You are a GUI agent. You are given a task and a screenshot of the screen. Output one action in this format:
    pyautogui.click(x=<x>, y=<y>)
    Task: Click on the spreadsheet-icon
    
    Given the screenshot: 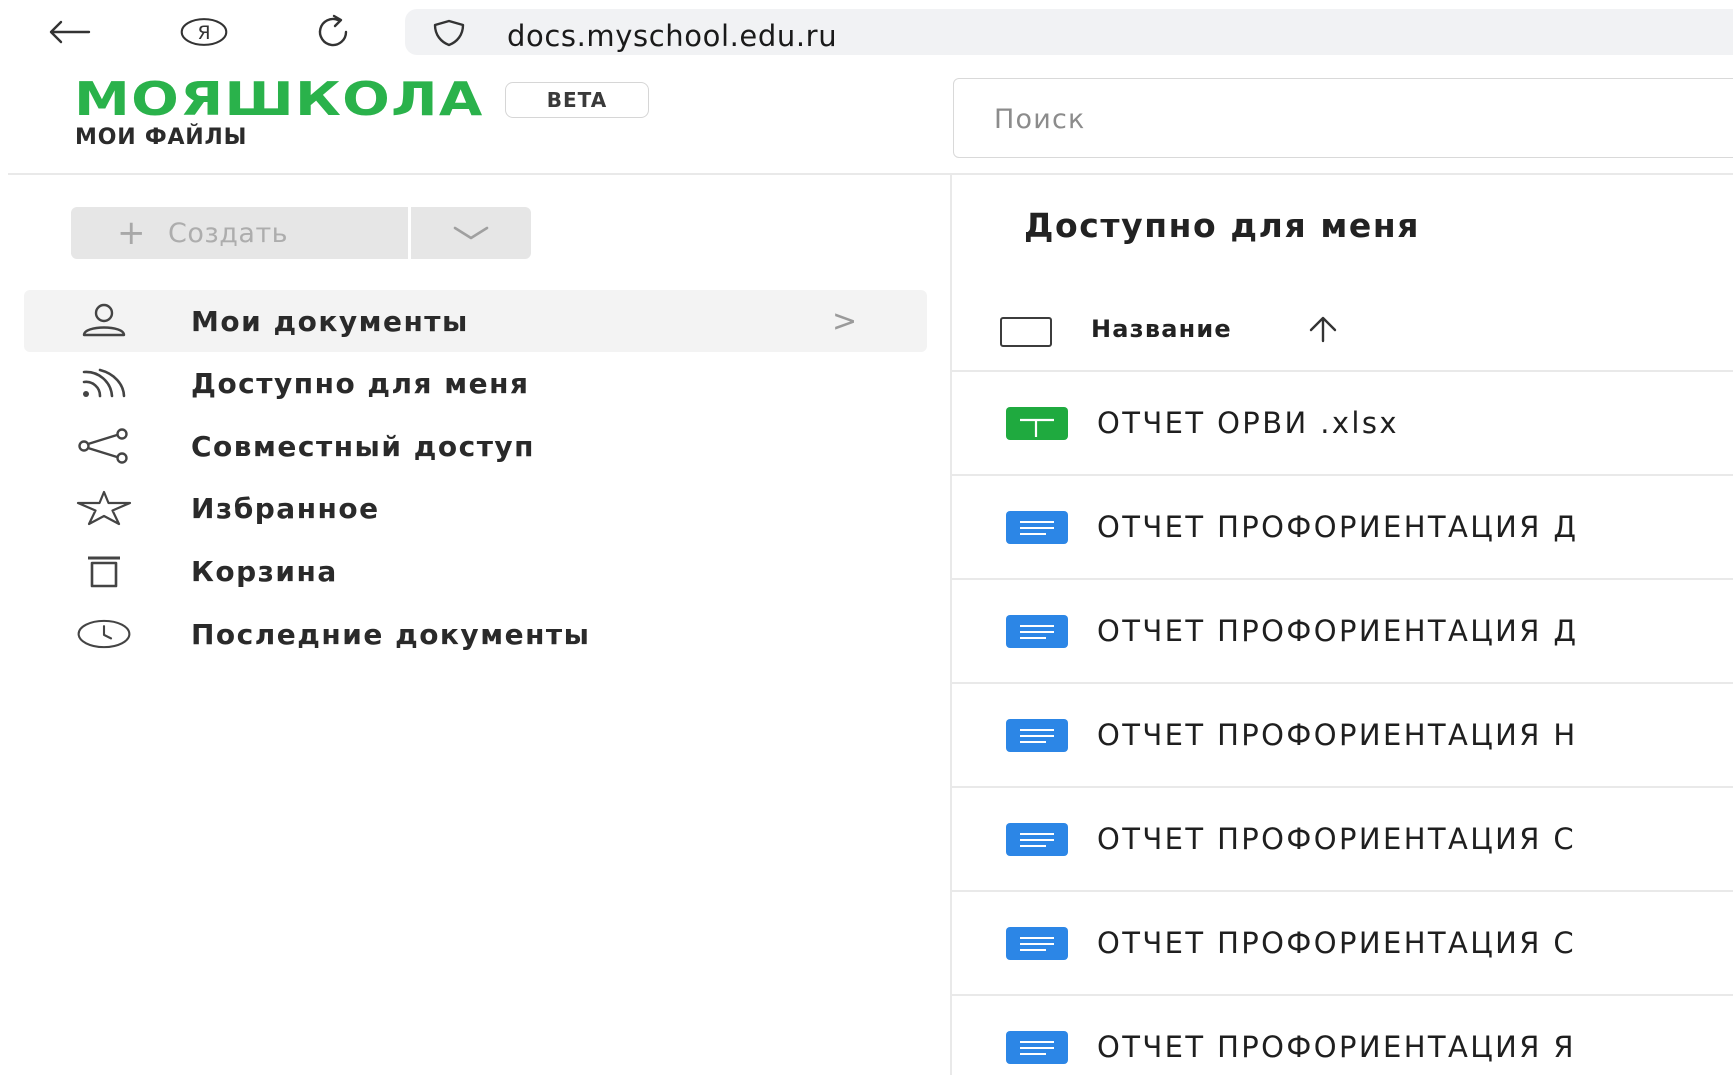 What is the action you would take?
    pyautogui.click(x=1037, y=423)
    